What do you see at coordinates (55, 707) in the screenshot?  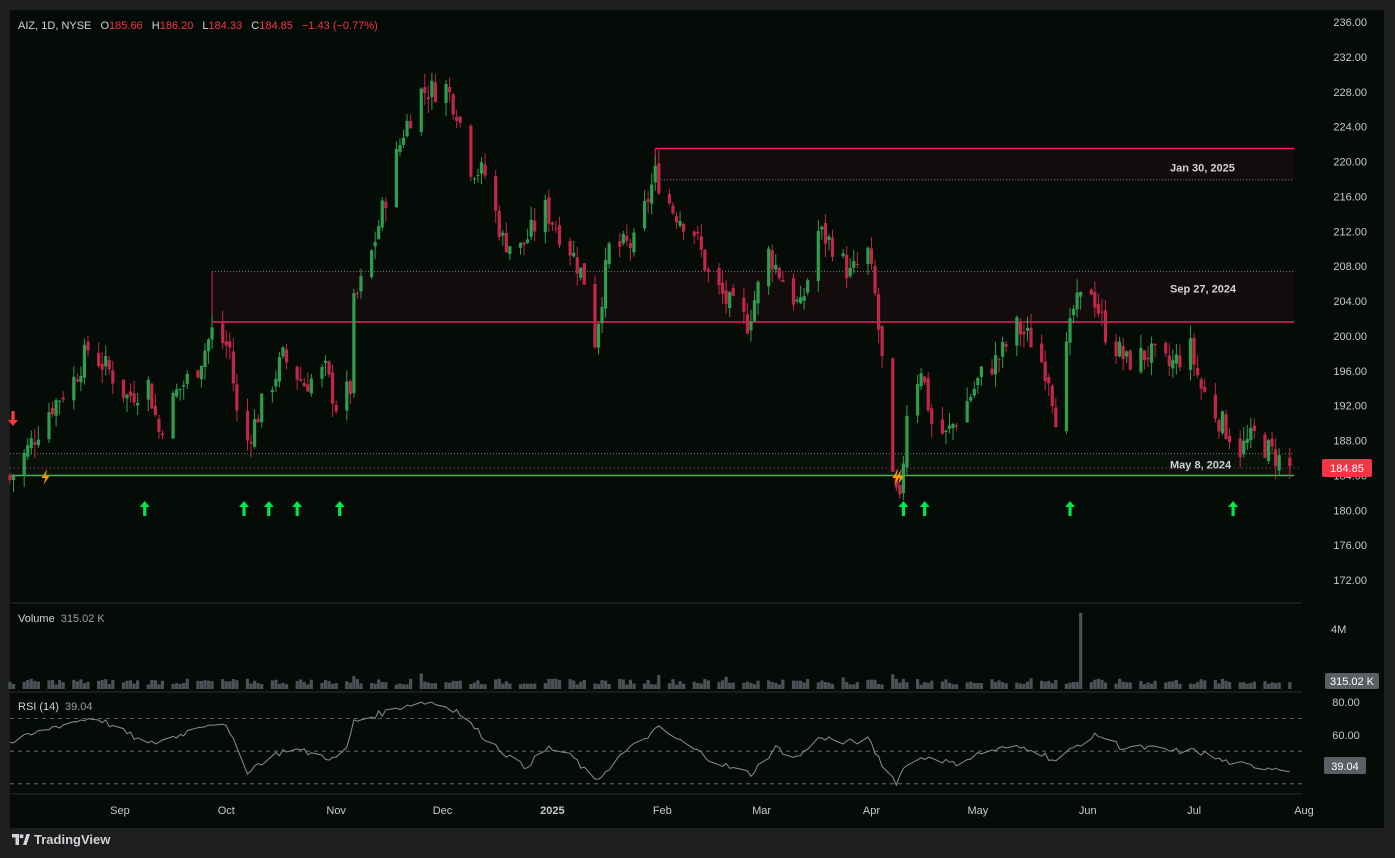 I see `rsi-pane-title: RSI (14) 39.04` at bounding box center [55, 707].